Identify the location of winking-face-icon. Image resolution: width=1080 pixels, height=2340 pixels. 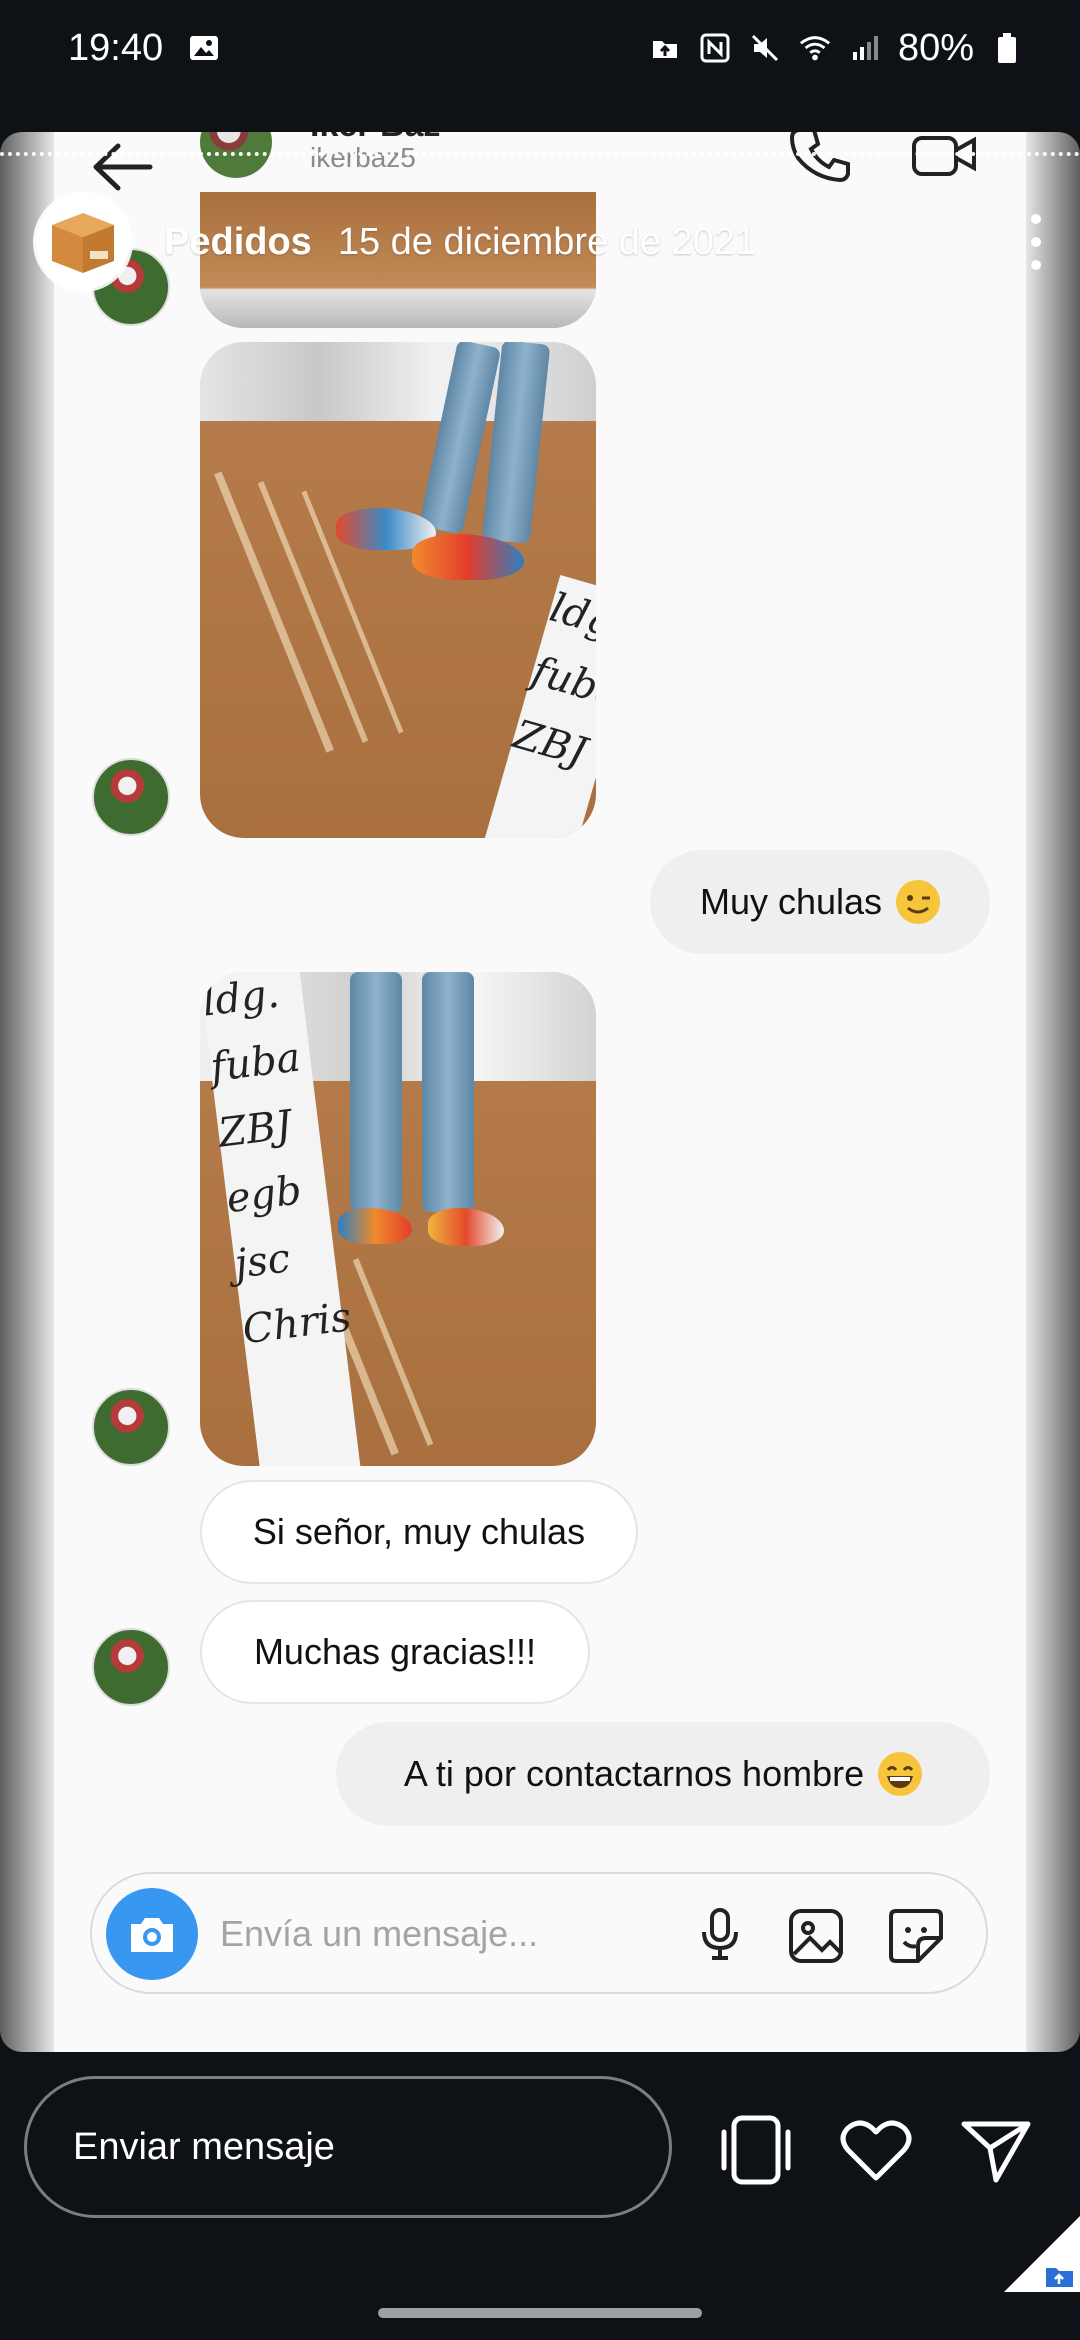
(918, 902).